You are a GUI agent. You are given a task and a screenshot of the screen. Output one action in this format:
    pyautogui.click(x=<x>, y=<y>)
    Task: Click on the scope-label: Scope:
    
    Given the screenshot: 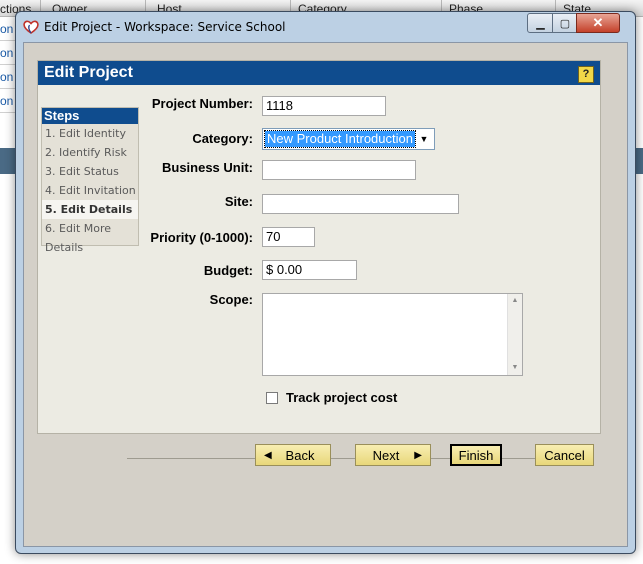 What is the action you would take?
    pyautogui.click(x=231, y=299)
    